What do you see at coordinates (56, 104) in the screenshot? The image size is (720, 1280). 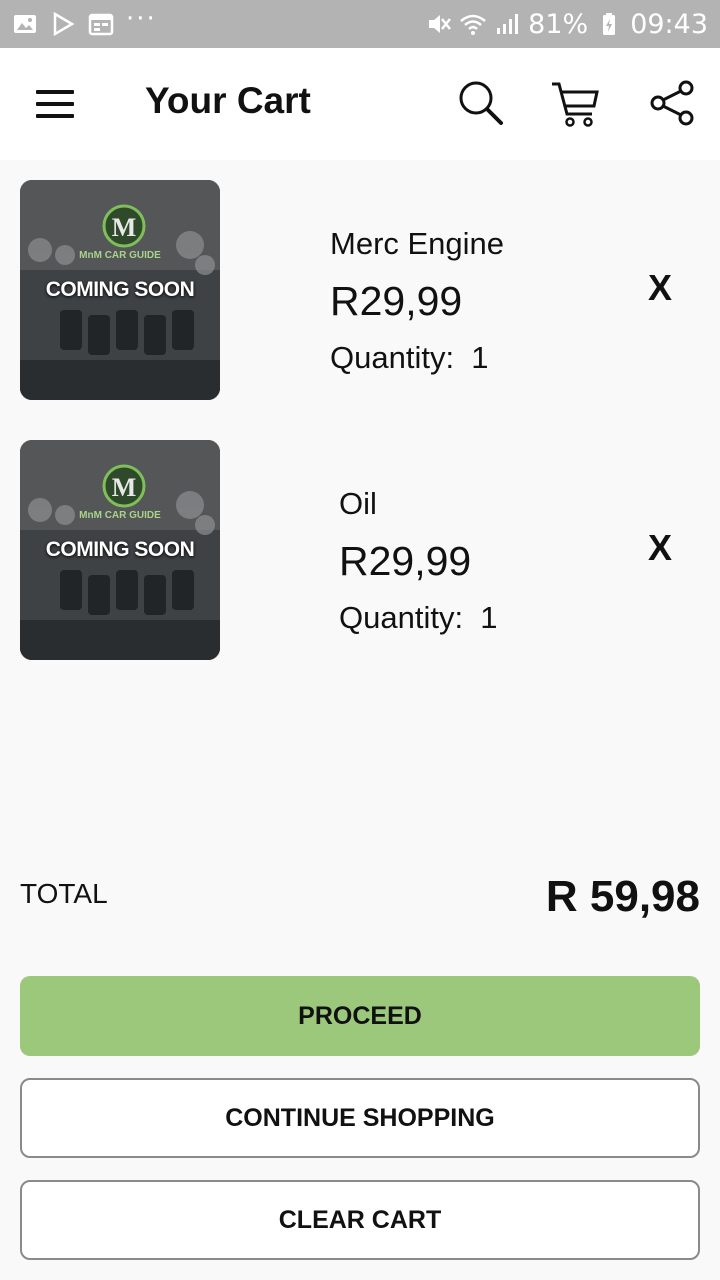 I see `menu-icon` at bounding box center [56, 104].